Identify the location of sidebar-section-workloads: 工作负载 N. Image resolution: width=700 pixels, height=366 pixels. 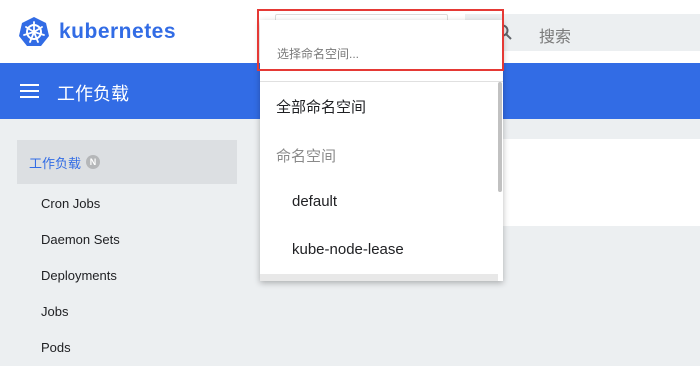
(127, 162).